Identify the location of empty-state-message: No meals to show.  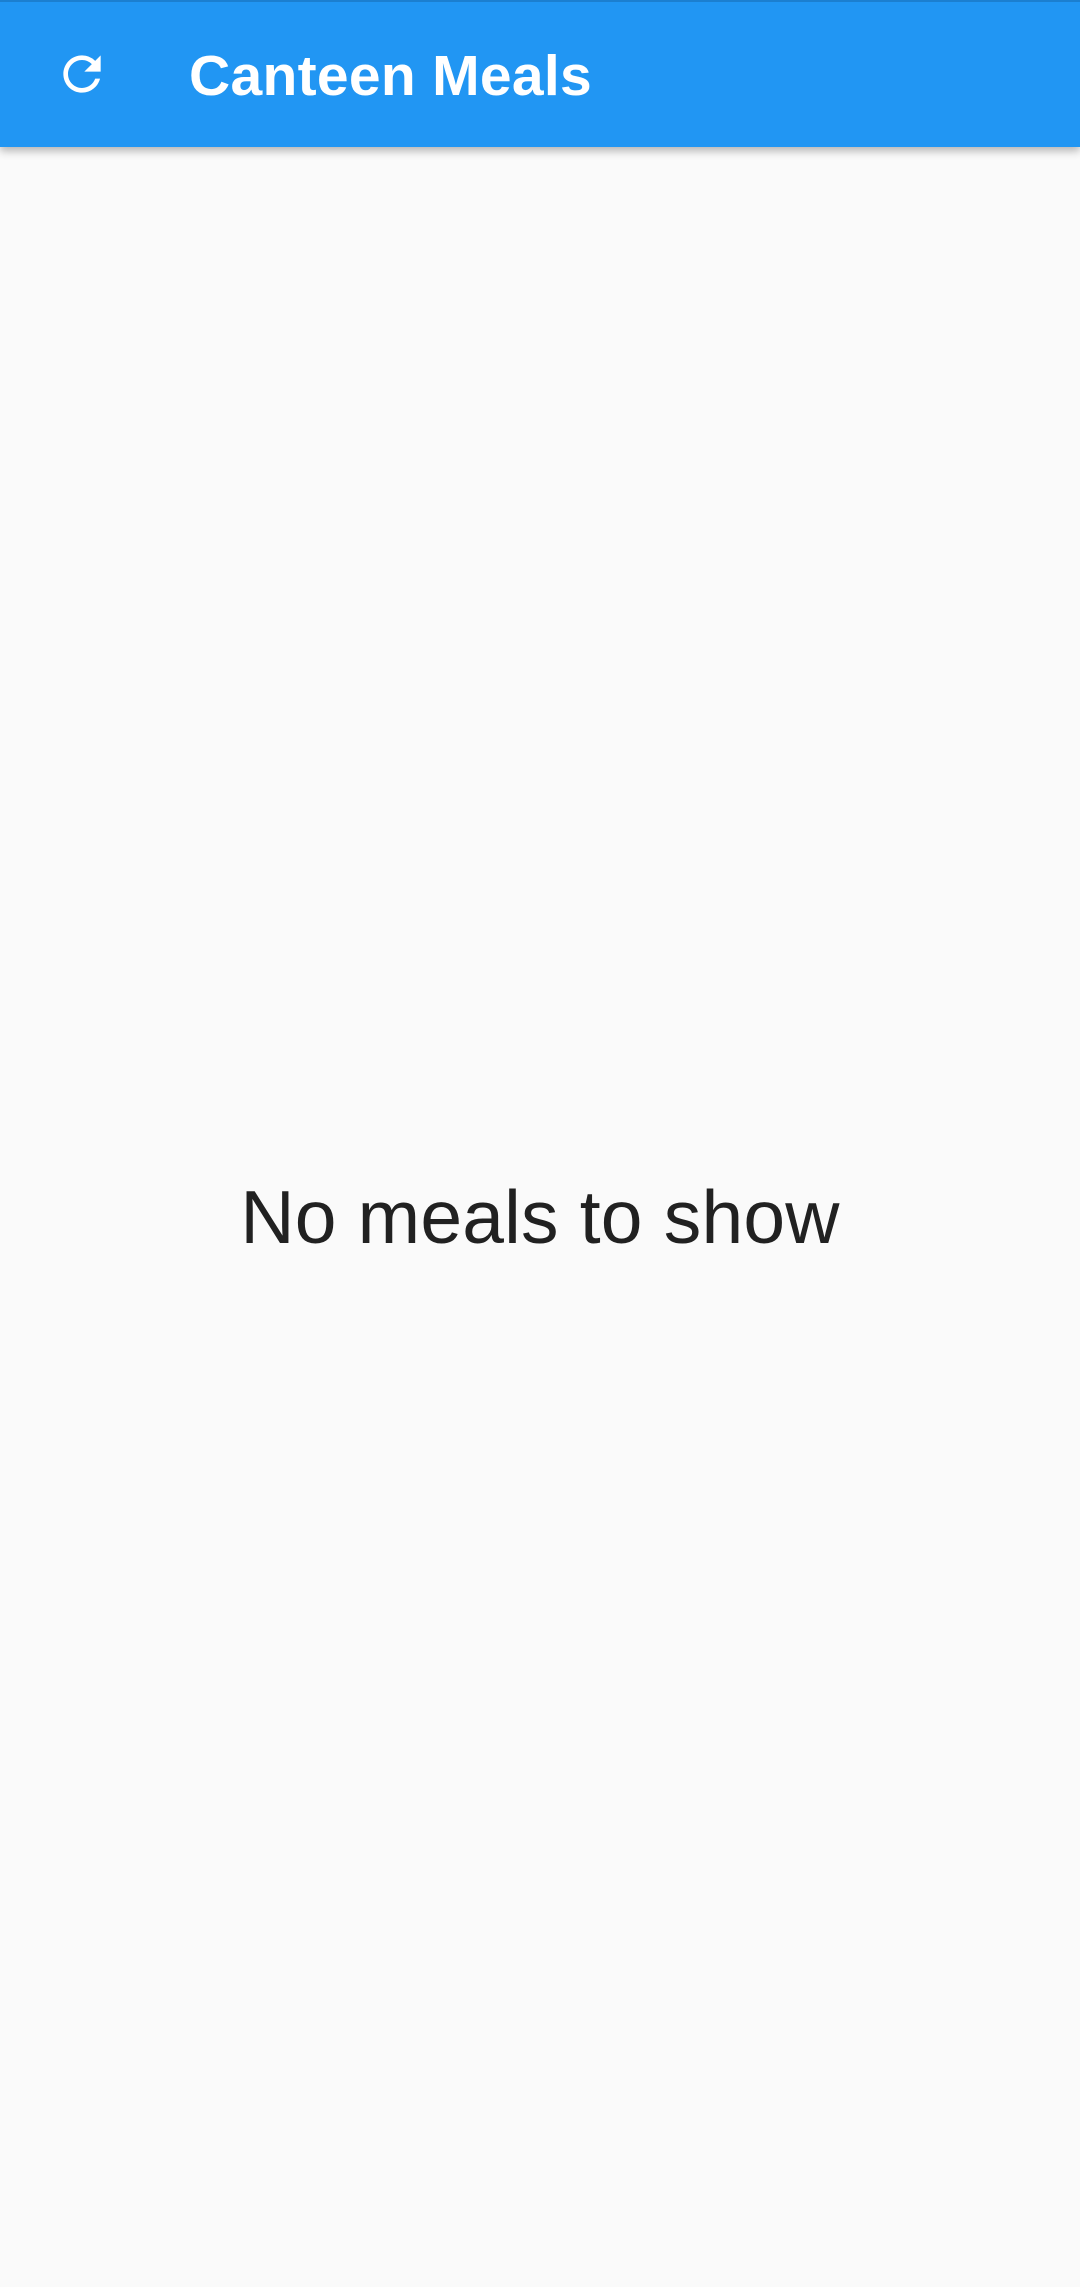
(540, 1217).